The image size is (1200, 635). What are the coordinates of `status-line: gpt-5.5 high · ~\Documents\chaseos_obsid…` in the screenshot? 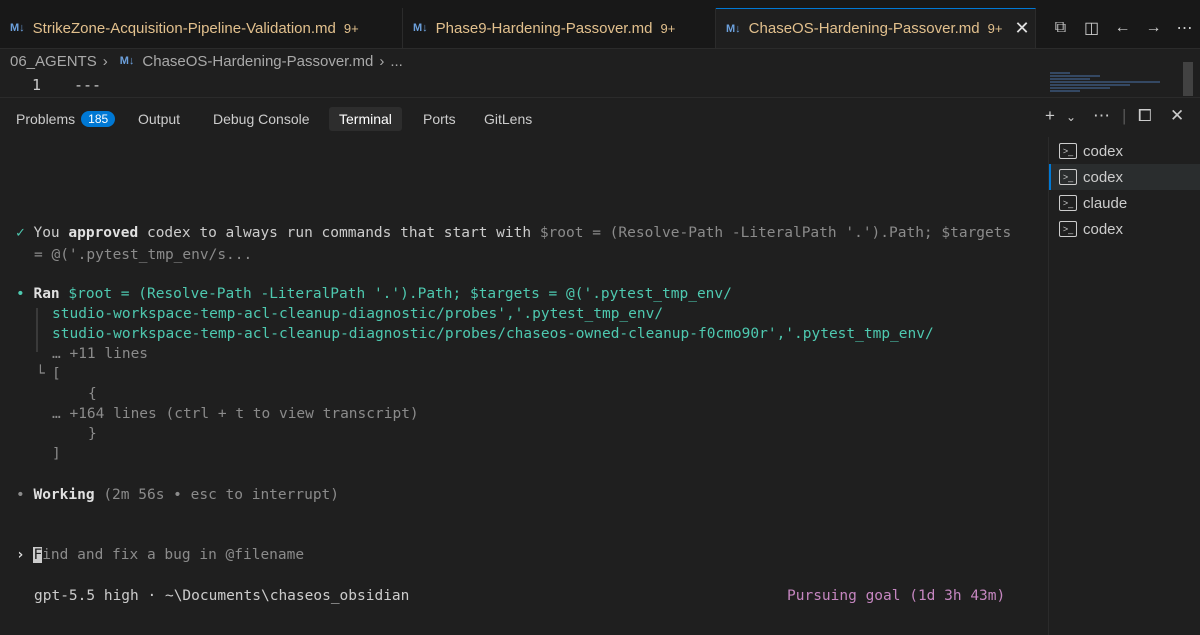 It's located at (221, 596).